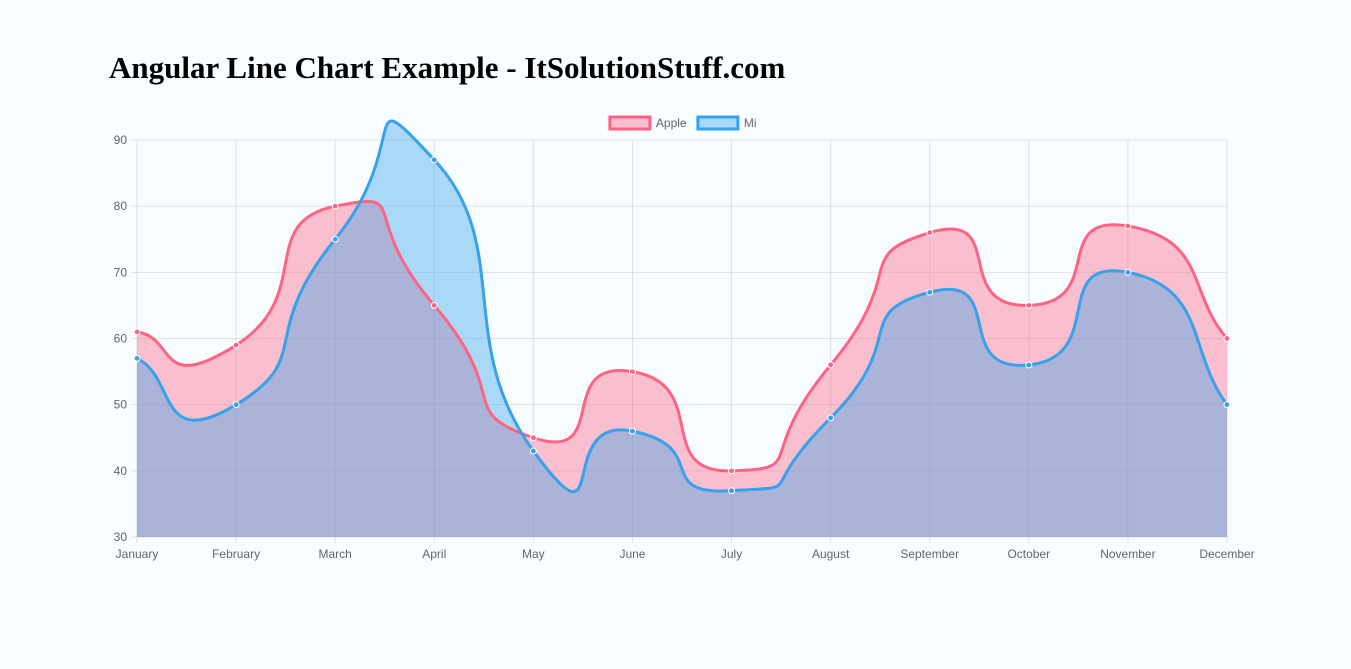  Describe the element at coordinates (236, 554) in the screenshot. I see `x-tick-label: February` at that location.